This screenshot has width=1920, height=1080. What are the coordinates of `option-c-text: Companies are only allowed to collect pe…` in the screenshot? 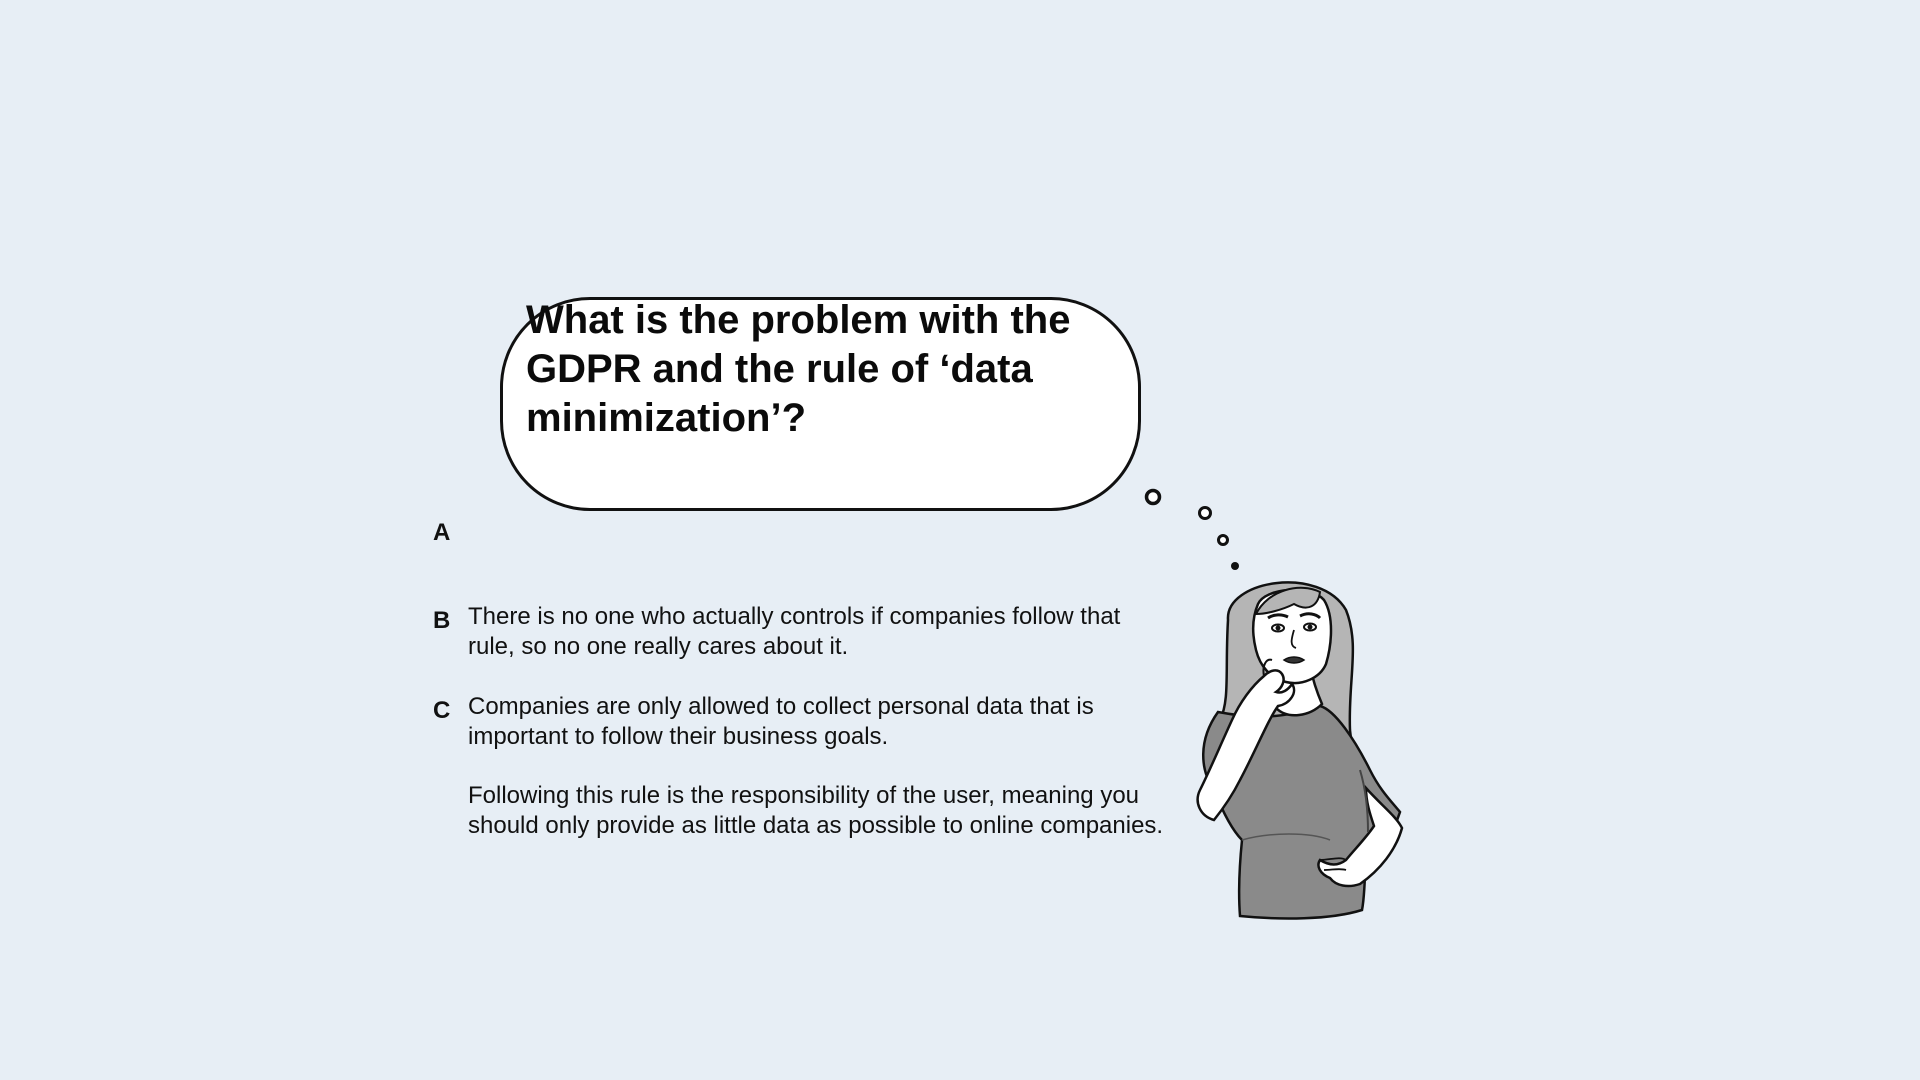 It's located at (818, 722).